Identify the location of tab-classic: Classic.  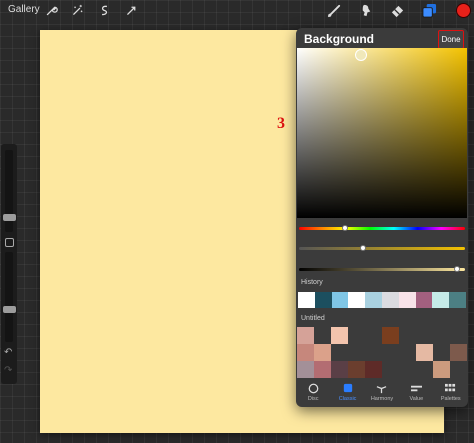
(348, 392).